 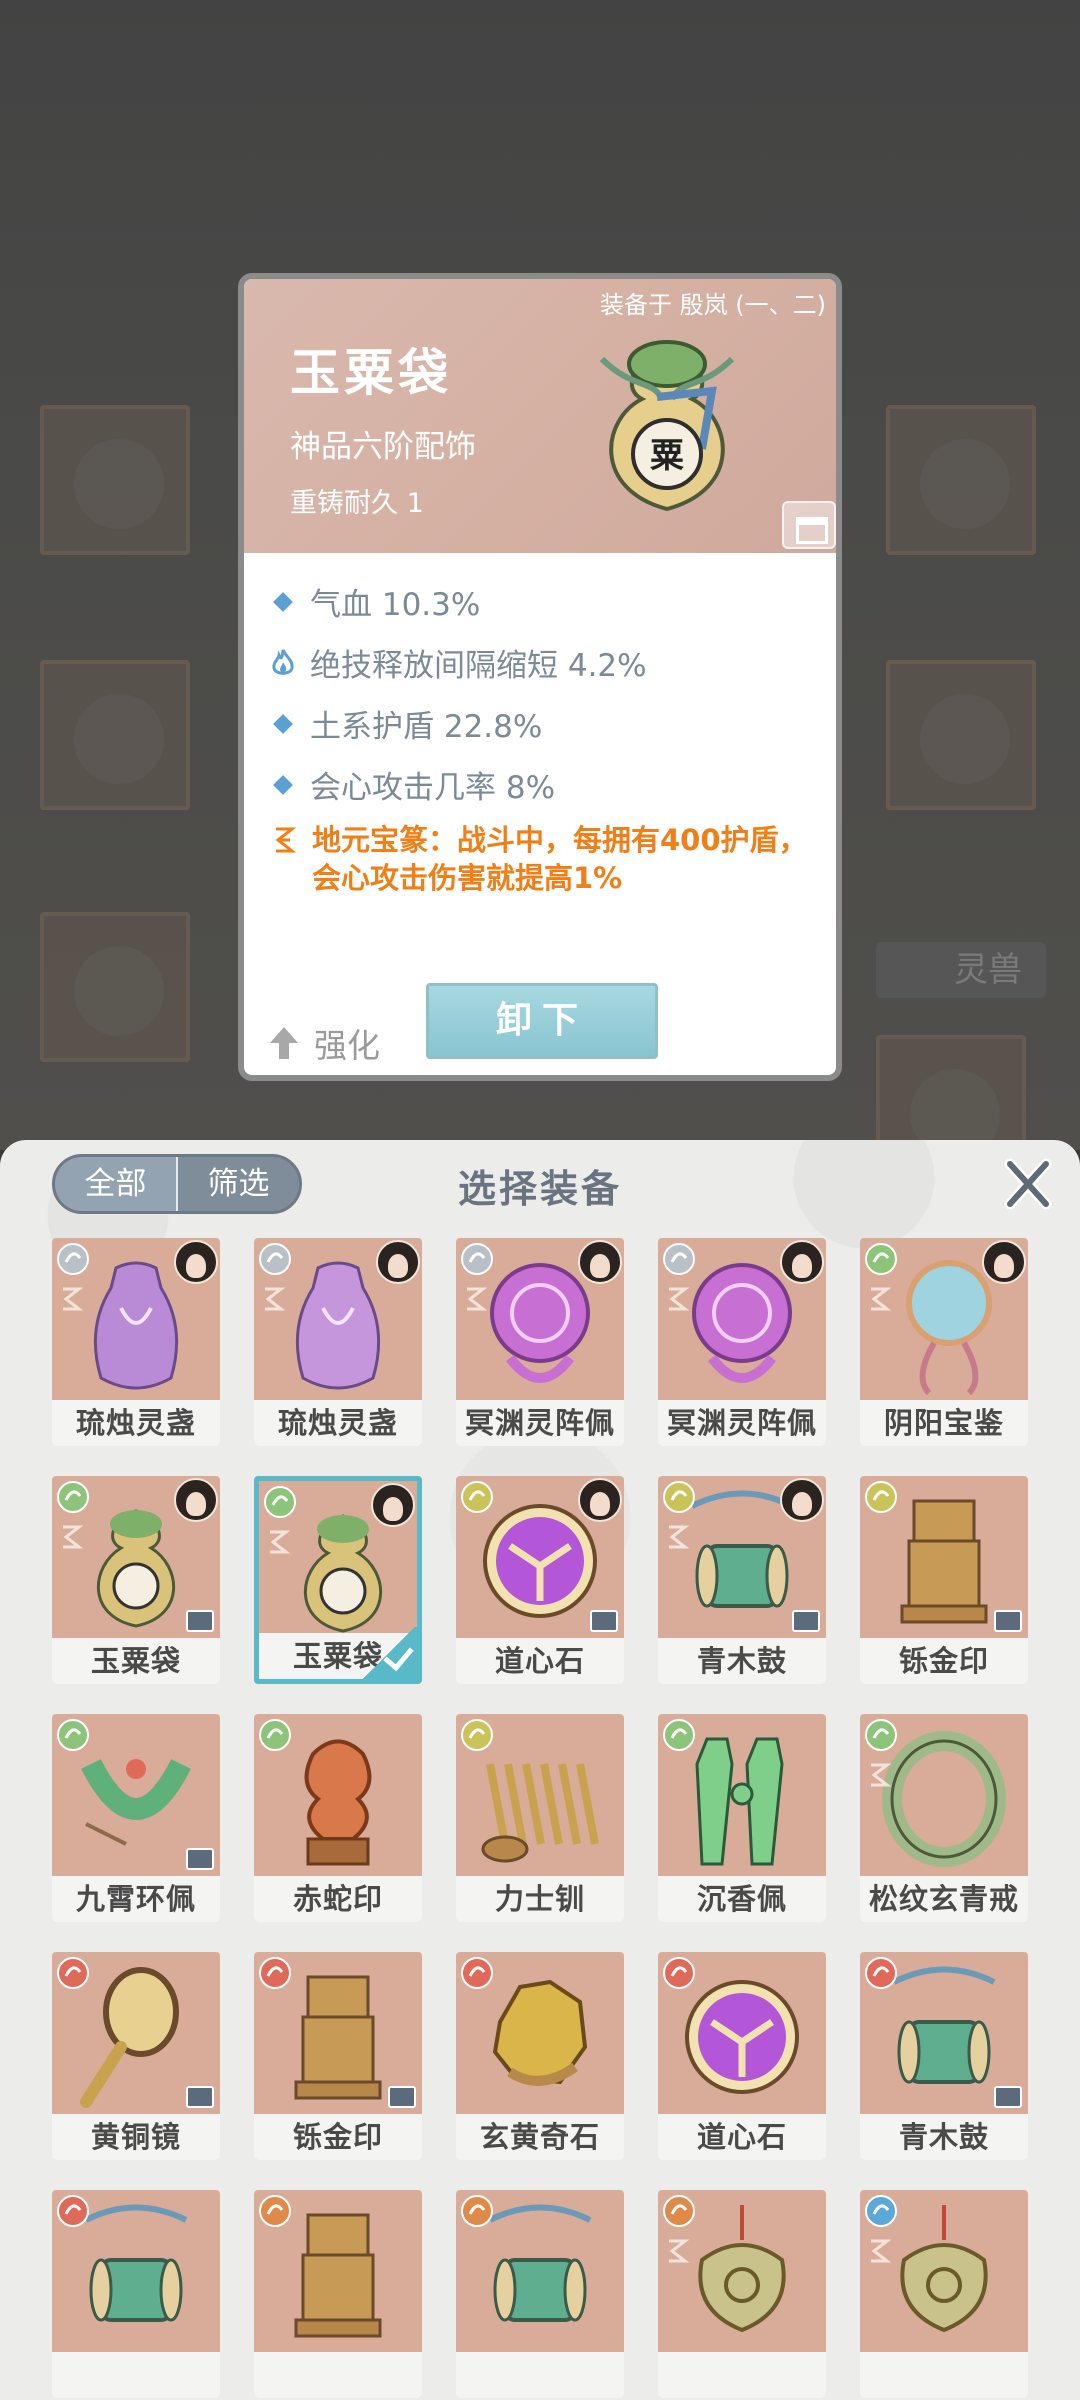 What do you see at coordinates (426, 727) in the screenshot?
I see `stat-text: 土系护盾 22.8%` at bounding box center [426, 727].